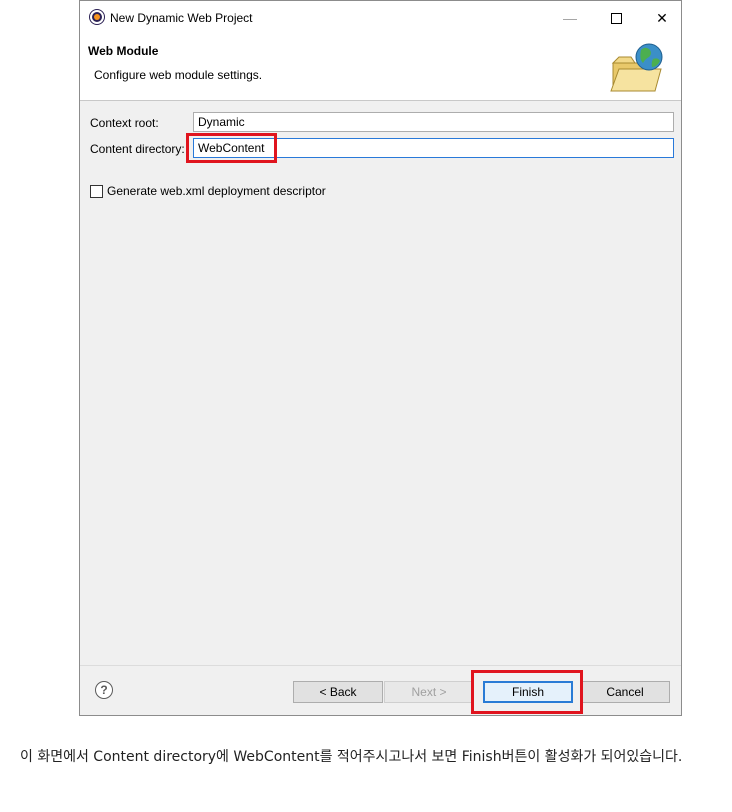 This screenshot has width=732, height=812. What do you see at coordinates (181, 18) in the screenshot?
I see `window-title: New Dynamic Web Project` at bounding box center [181, 18].